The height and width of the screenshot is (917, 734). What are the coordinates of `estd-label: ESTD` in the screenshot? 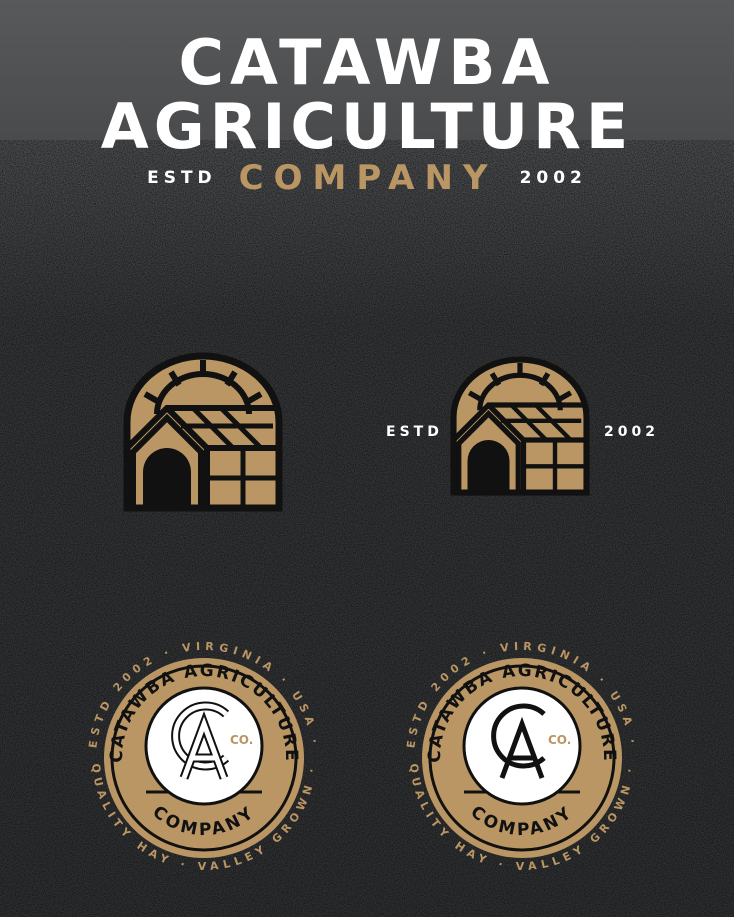 It's located at (182, 178).